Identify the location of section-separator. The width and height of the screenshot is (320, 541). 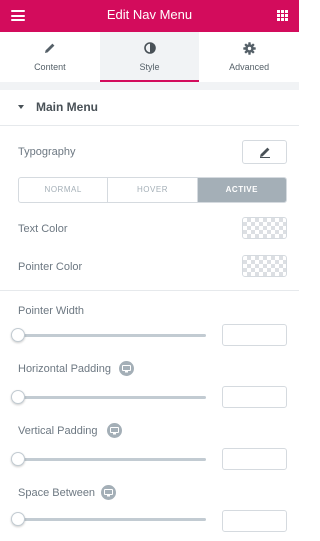
(149, 290).